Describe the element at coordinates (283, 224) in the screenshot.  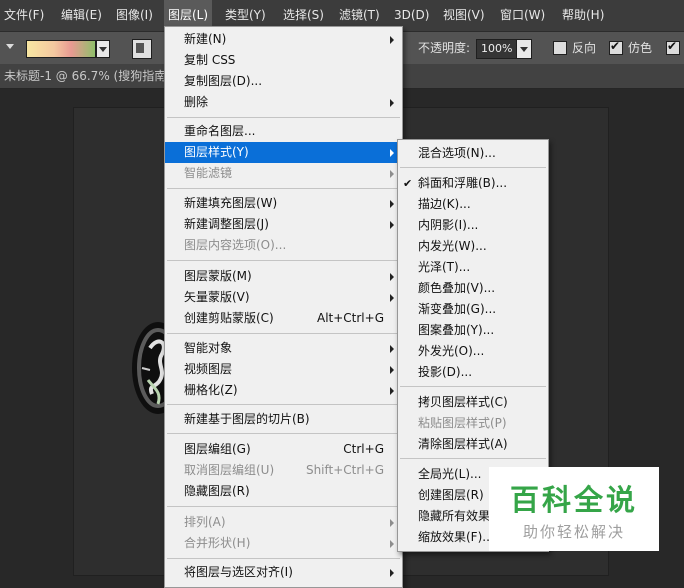
I see `menu-item-new-adjustment-layer: 新建调整图层(J)` at that location.